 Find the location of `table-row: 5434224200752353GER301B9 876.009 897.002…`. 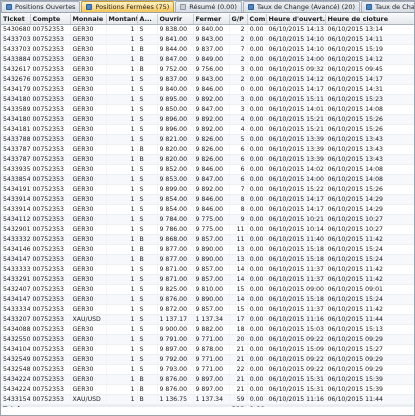

table-row: 5434224200752353GER301B9 876.009 897.002… is located at coordinates (207, 389).